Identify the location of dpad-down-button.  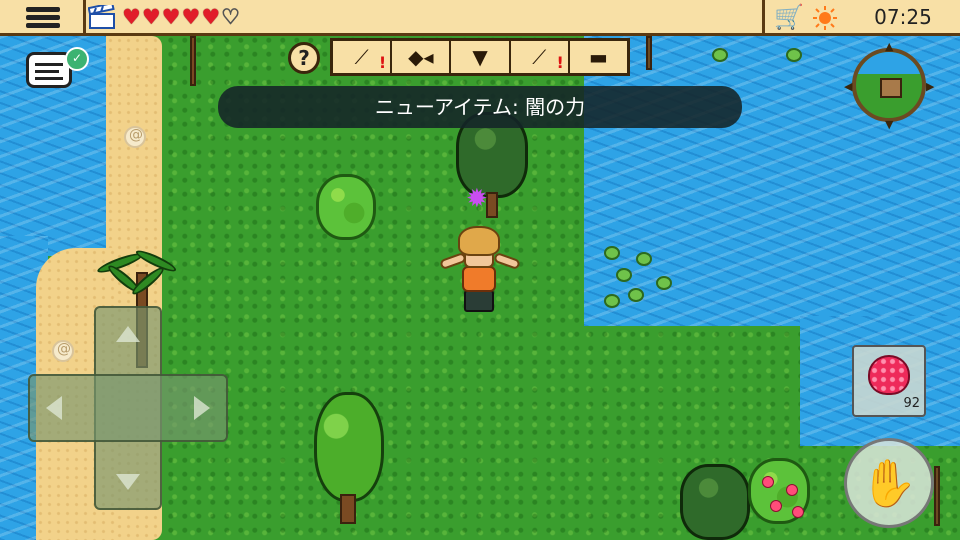
(128, 482).